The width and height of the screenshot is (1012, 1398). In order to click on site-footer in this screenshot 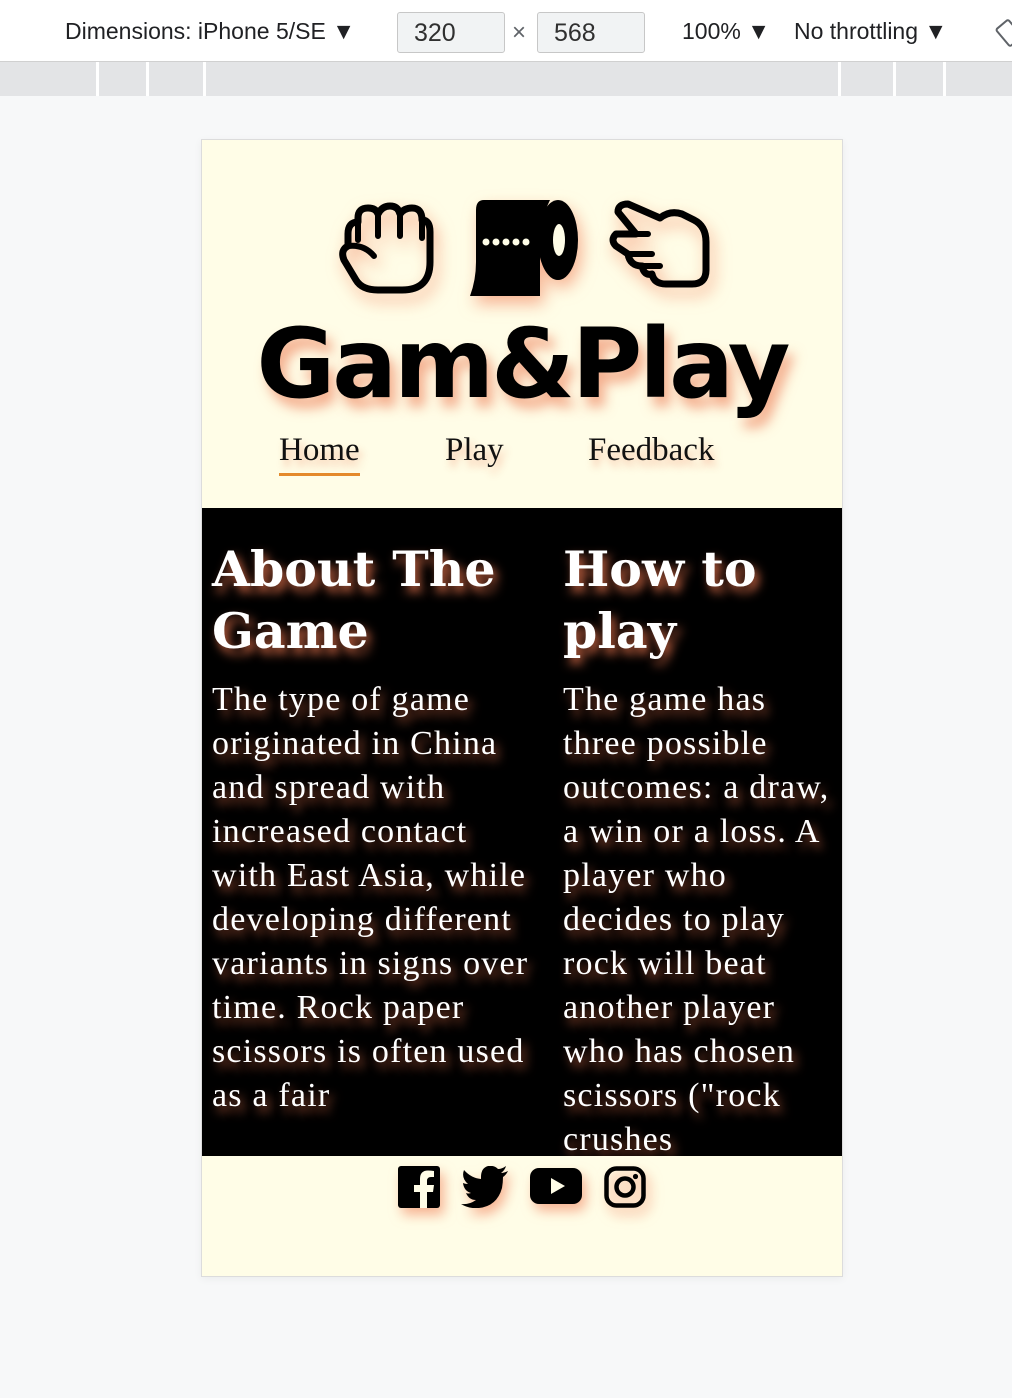, I will do `click(522, 1216)`.